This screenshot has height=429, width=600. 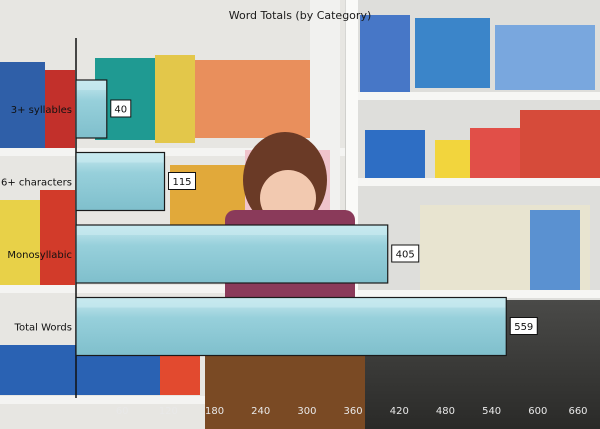 What do you see at coordinates (306, 411) in the screenshot?
I see `x-tick-label-4: 300` at bounding box center [306, 411].